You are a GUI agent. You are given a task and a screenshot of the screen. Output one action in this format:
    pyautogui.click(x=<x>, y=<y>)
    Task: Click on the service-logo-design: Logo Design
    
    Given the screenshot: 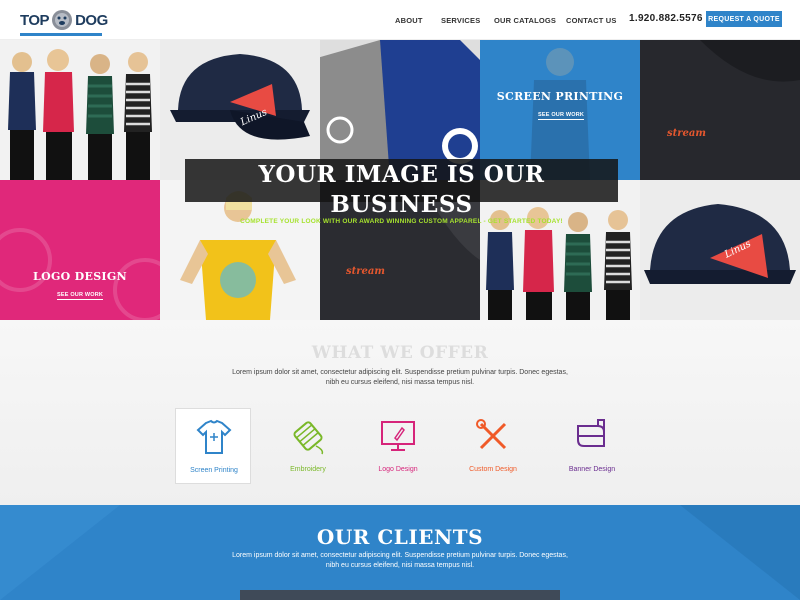 What is the action you would take?
    pyautogui.click(x=398, y=446)
    